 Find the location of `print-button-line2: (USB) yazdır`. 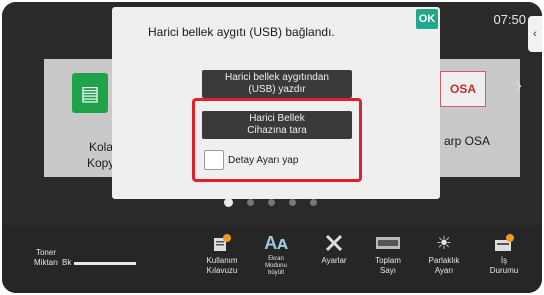

print-button-line2: (USB) yazdır is located at coordinates (277, 89).